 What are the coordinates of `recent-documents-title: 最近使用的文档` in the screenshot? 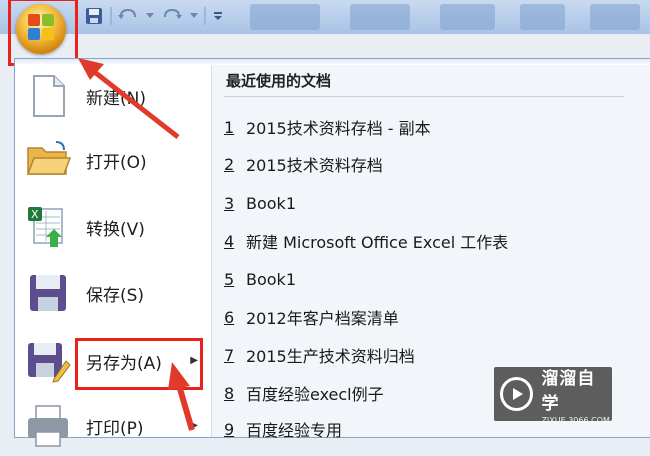 It's located at (279, 81).